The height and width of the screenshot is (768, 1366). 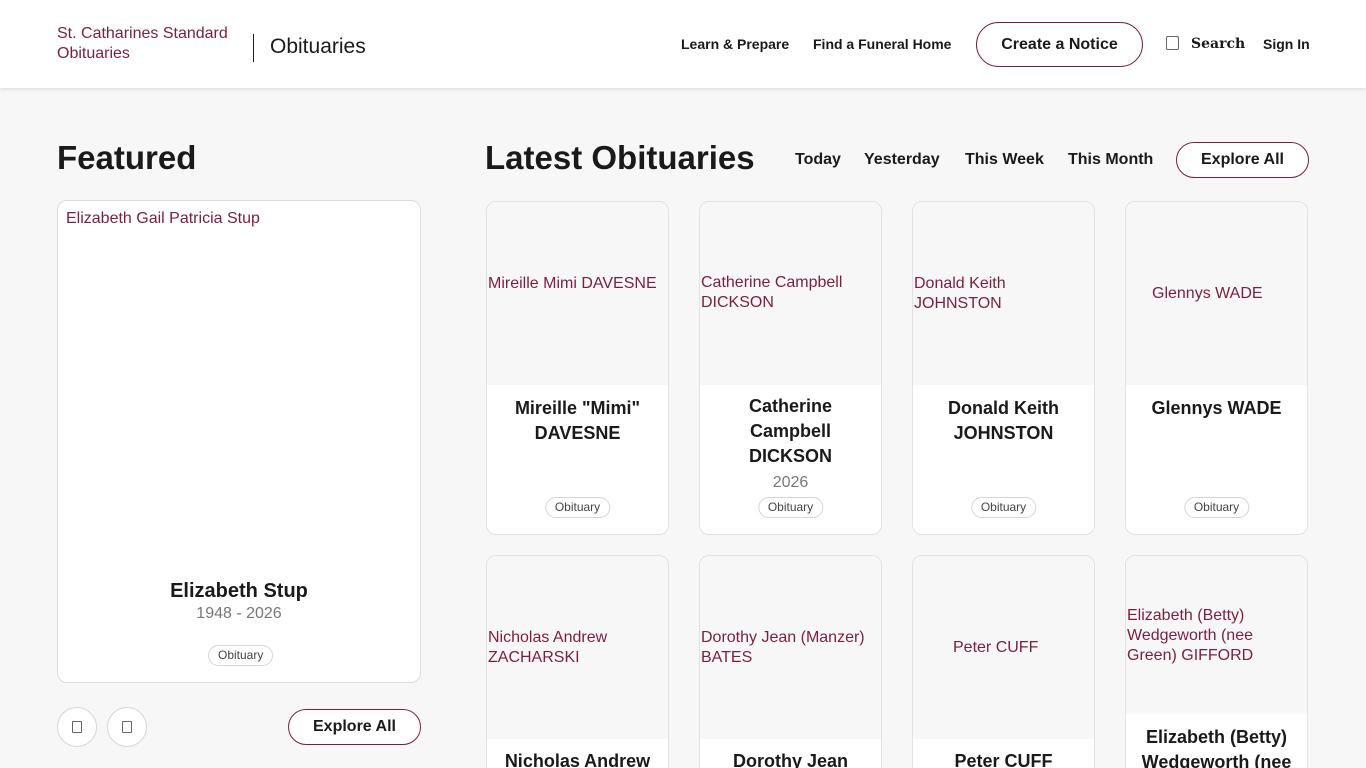 What do you see at coordinates (960, 293) in the screenshot?
I see `obituary-photo-alt: Donald Keith JOHNSTON` at bounding box center [960, 293].